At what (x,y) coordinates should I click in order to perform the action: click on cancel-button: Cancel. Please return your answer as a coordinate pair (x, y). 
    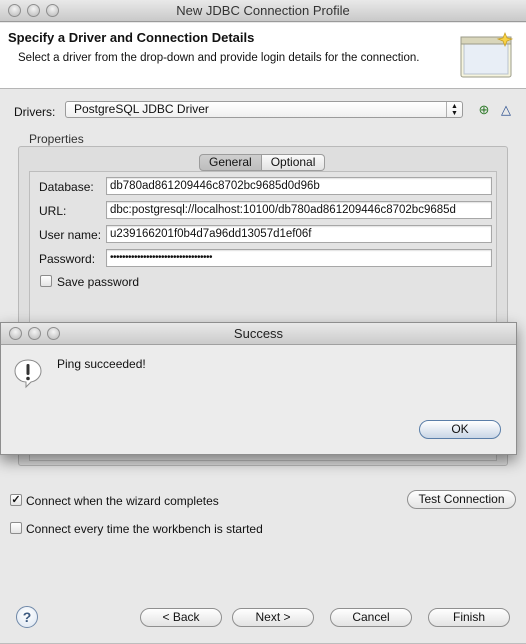
    Looking at the image, I should click on (371, 617).